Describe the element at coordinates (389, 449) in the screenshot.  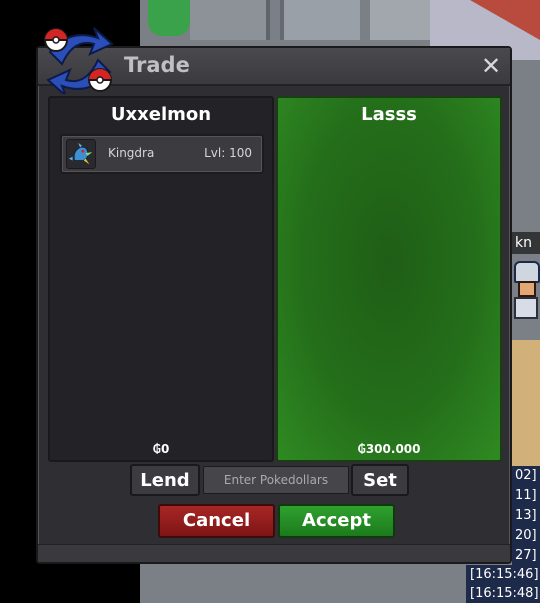
I see `partner-offered-money: ₲300.000` at that location.